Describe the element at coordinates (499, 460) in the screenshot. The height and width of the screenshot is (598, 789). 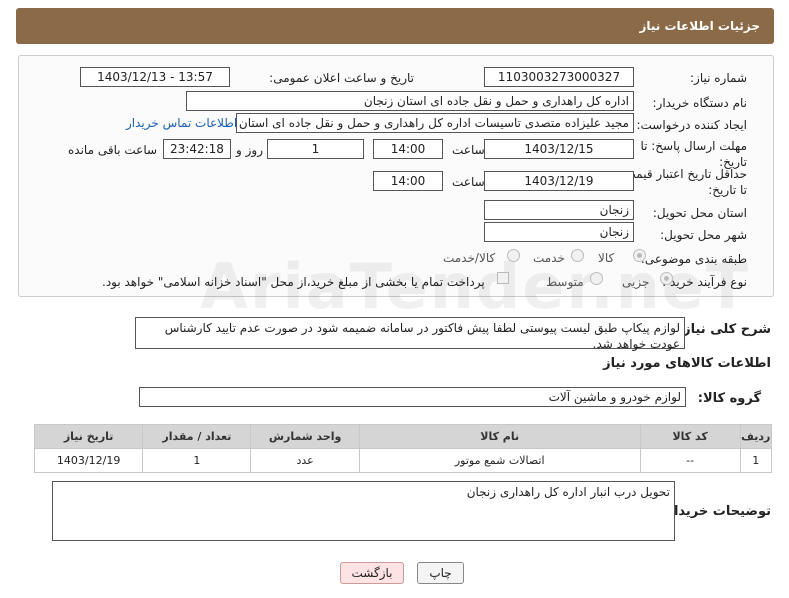
I see `cell-name: اتصالات شمع موتور` at that location.